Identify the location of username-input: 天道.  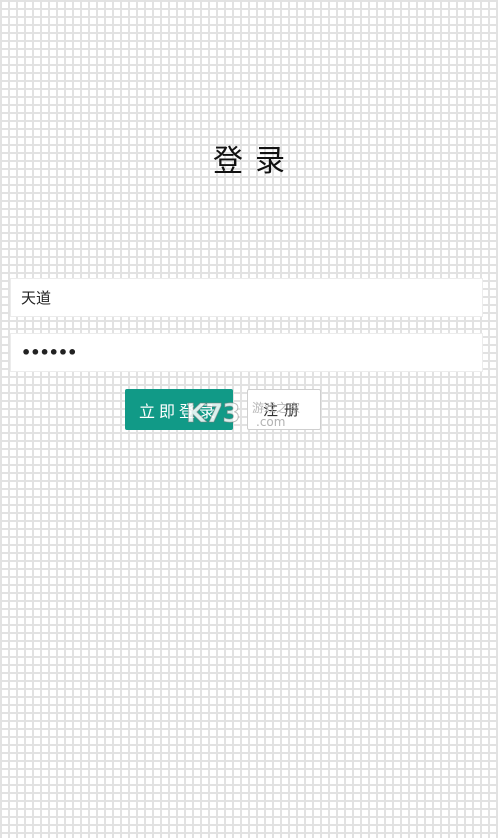
(246, 297).